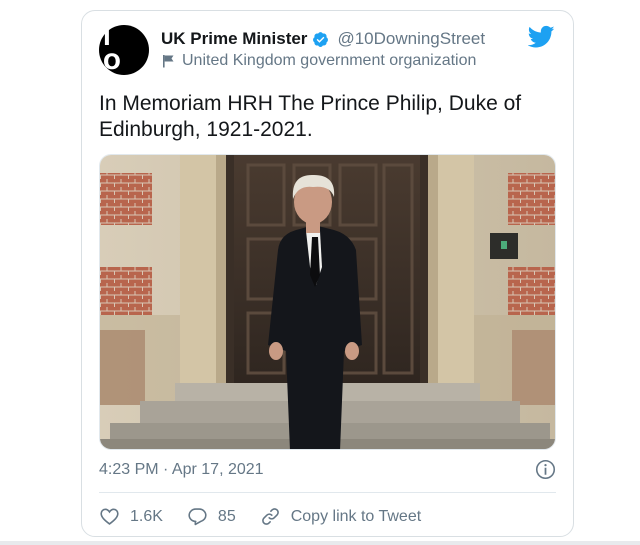 The width and height of the screenshot is (640, 545). Describe the element at coordinates (234, 39) in the screenshot. I see `display-name: UK Prime Minister` at that location.